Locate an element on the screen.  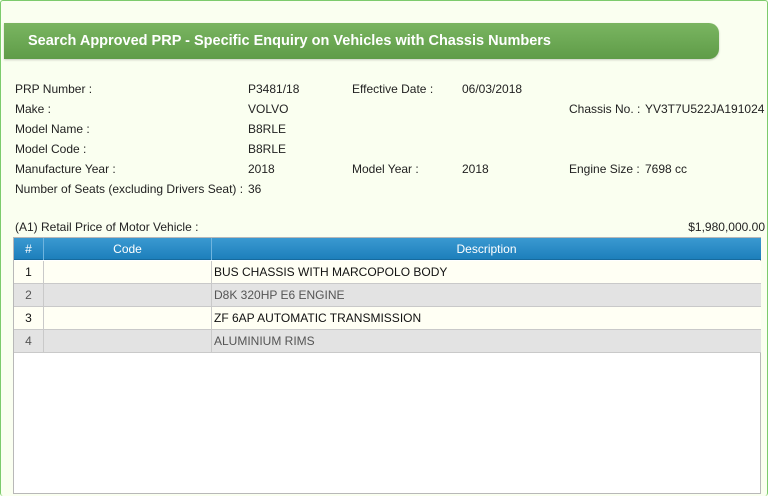
table-row: 4 ALUMINIUM RIMS is located at coordinates (387, 341).